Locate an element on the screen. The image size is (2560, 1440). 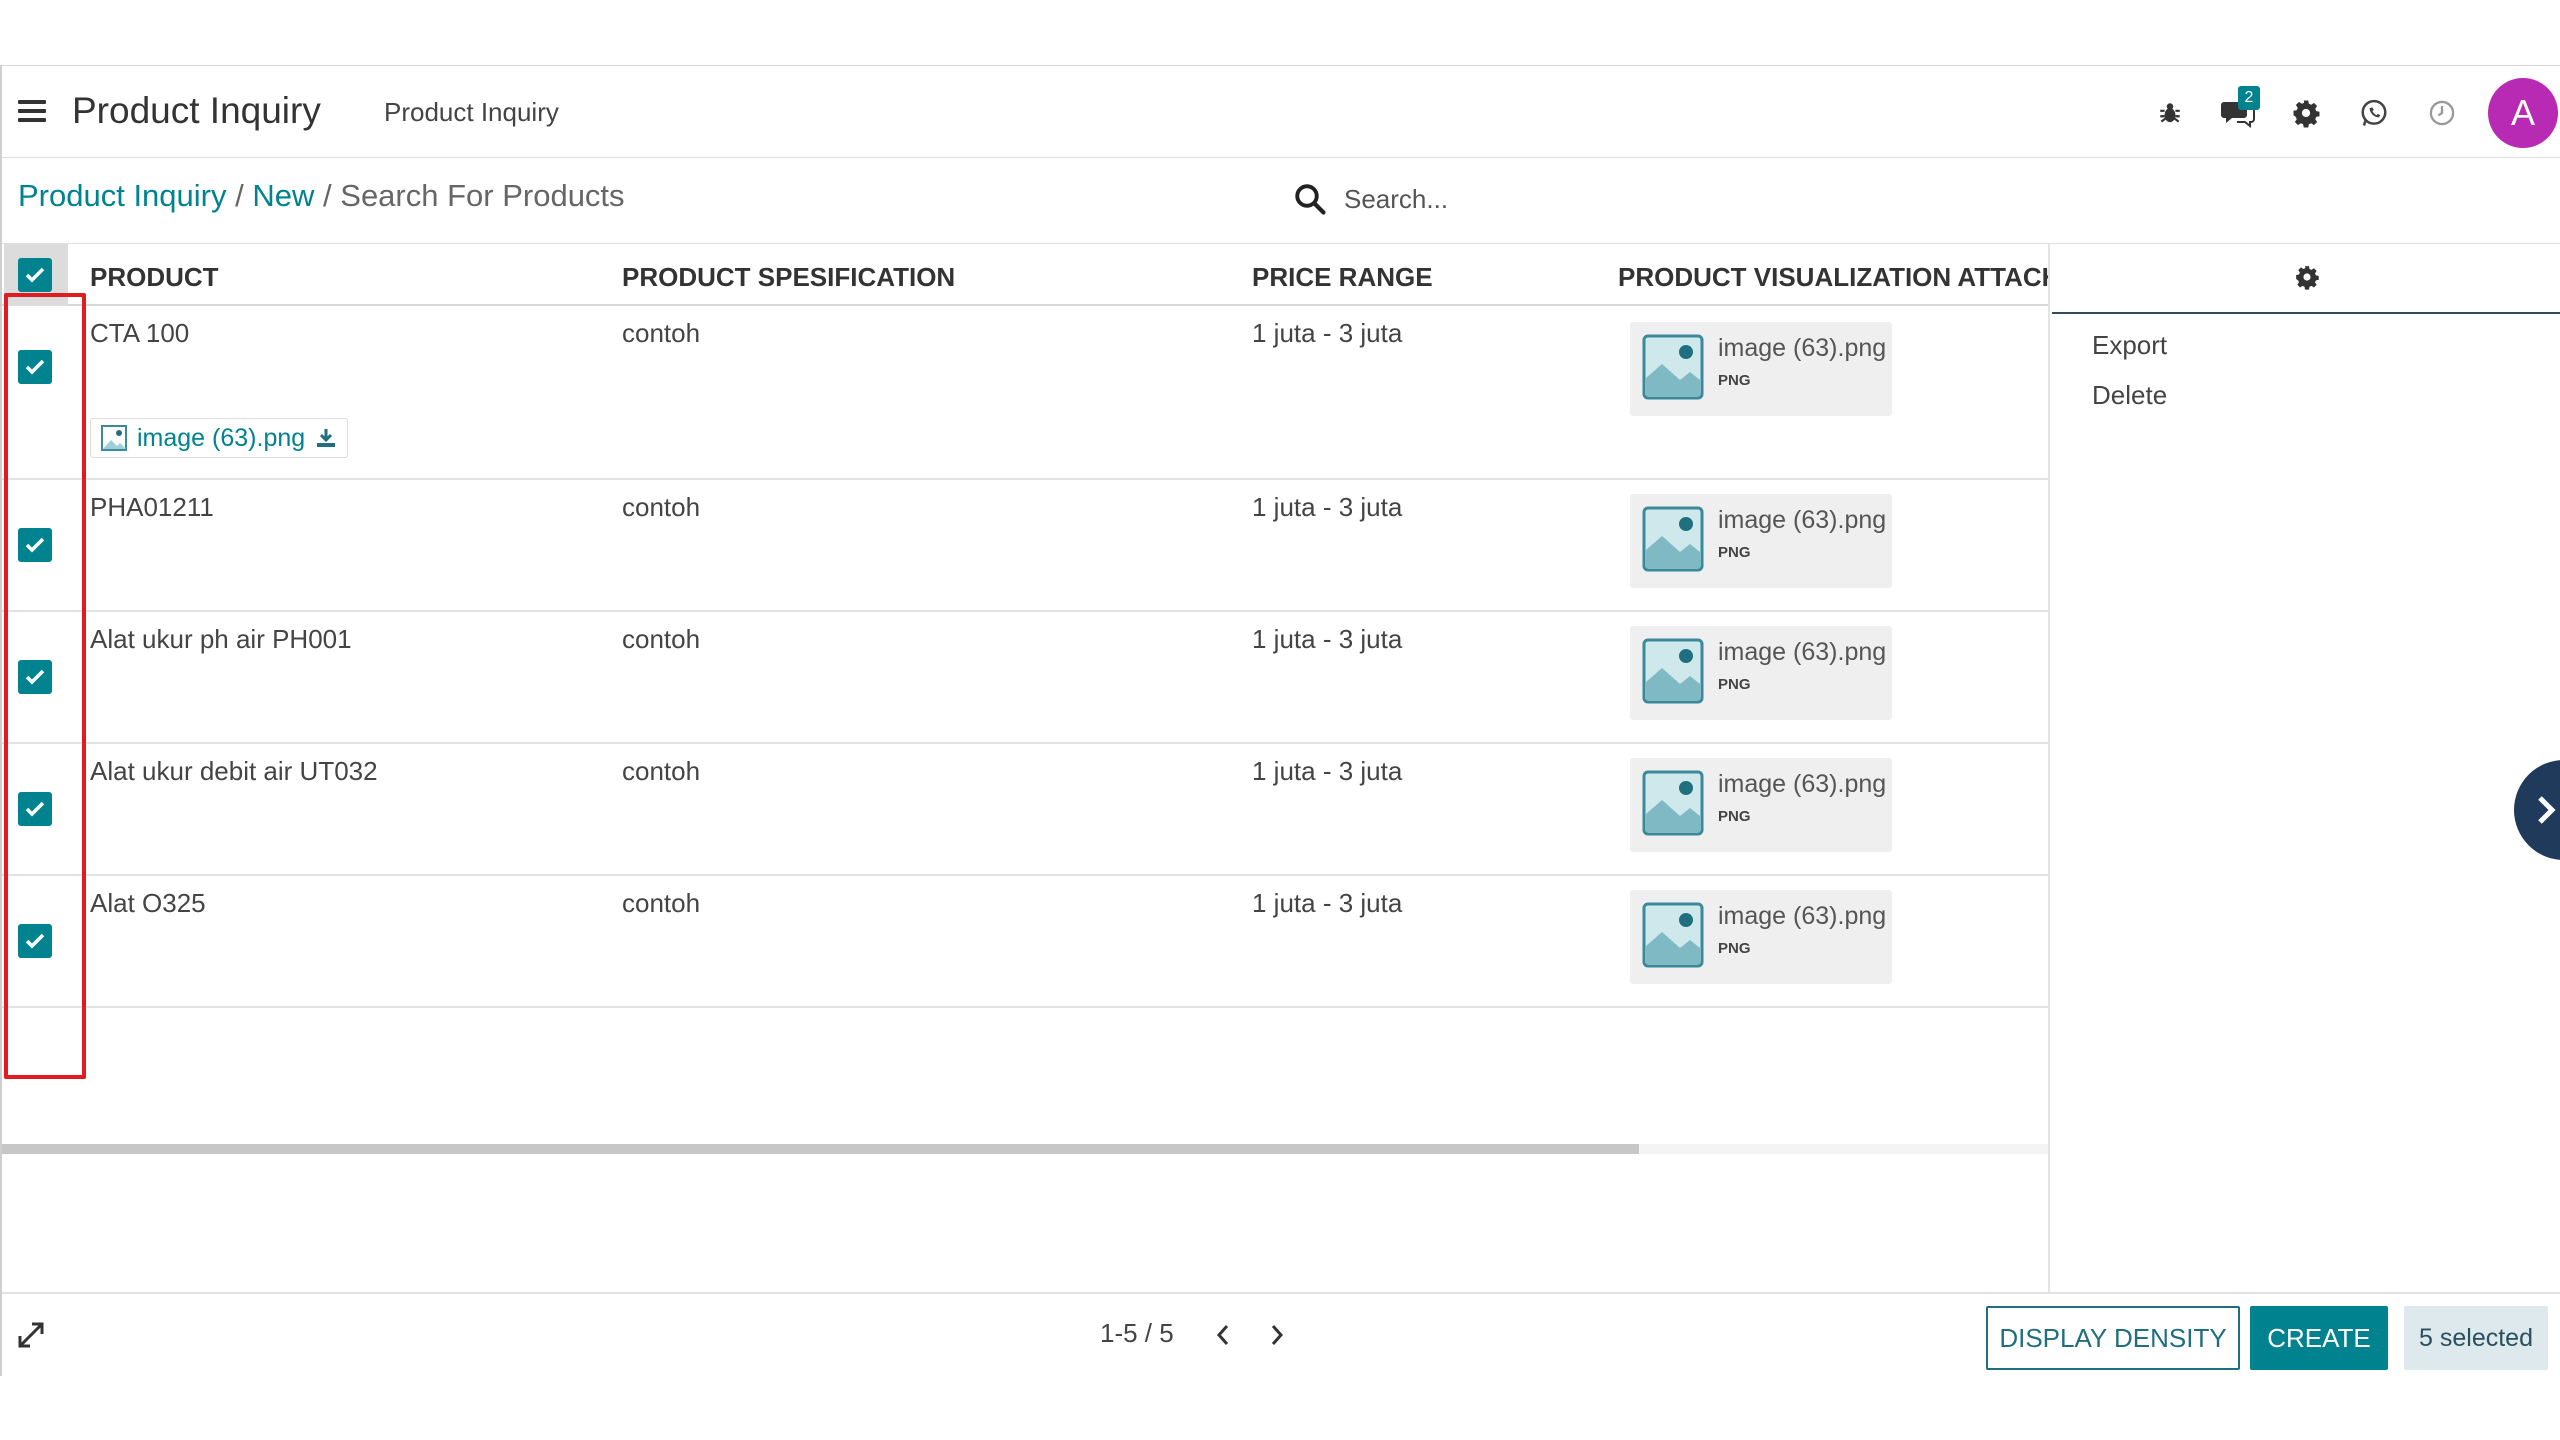
column-header-attachment: PRODUCT VISUALIZATION ATTACHM is located at coordinates (1833, 277).